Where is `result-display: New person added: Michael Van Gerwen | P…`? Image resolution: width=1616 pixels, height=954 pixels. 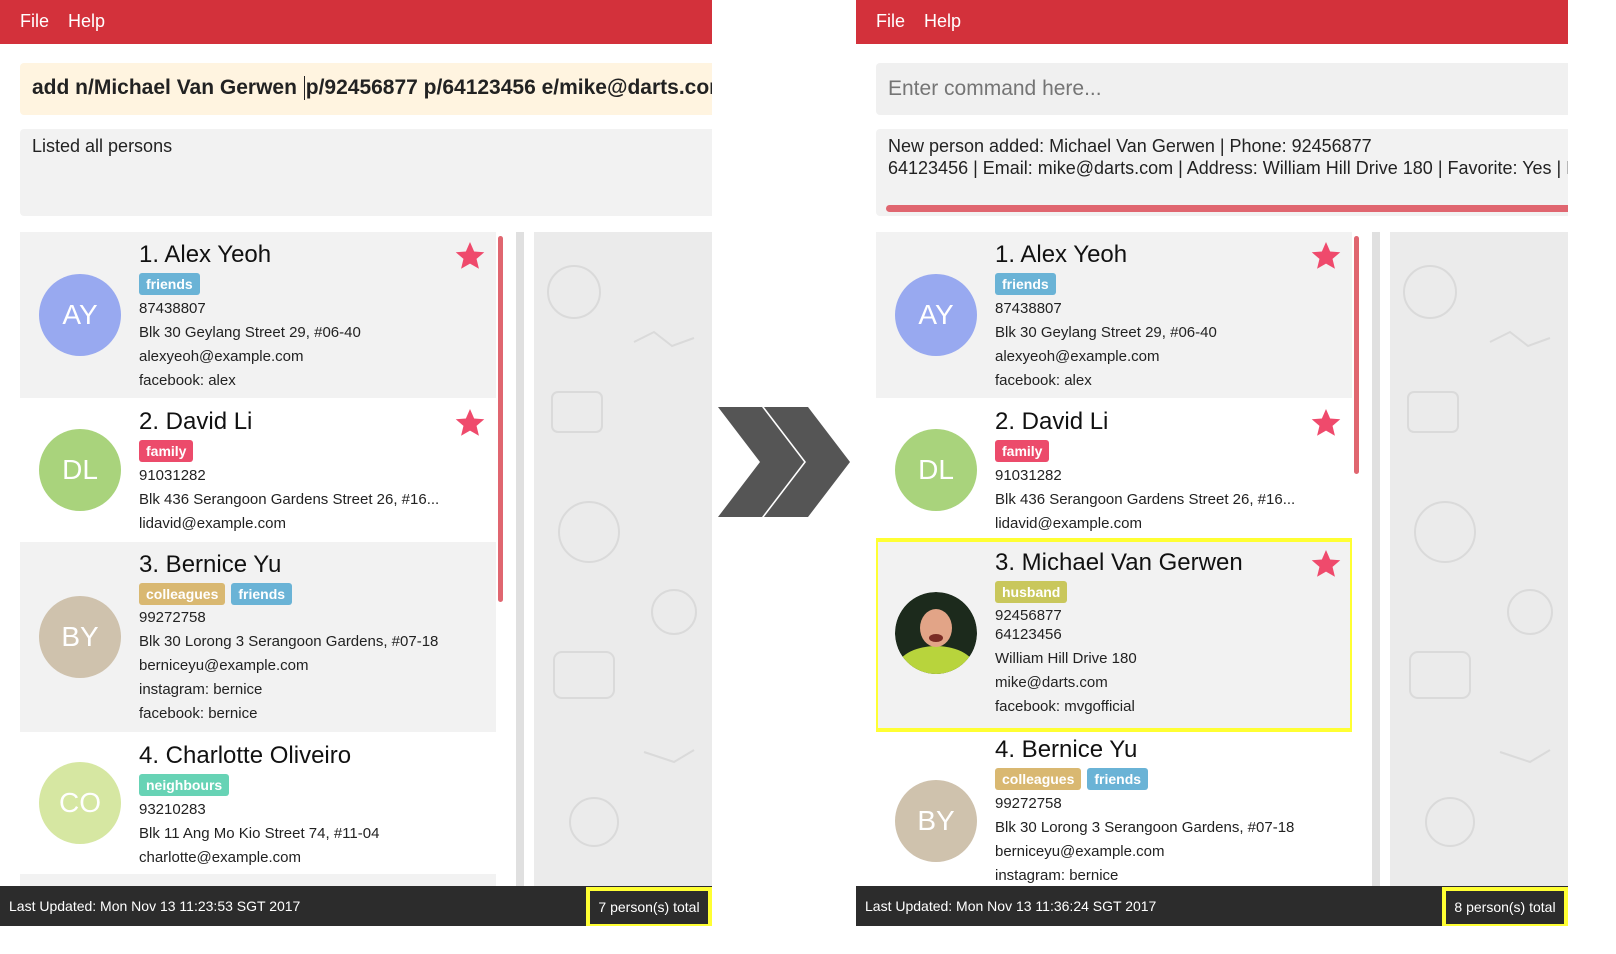 result-display: New person added: Michael Van Gerwen | P… is located at coordinates (1222, 172).